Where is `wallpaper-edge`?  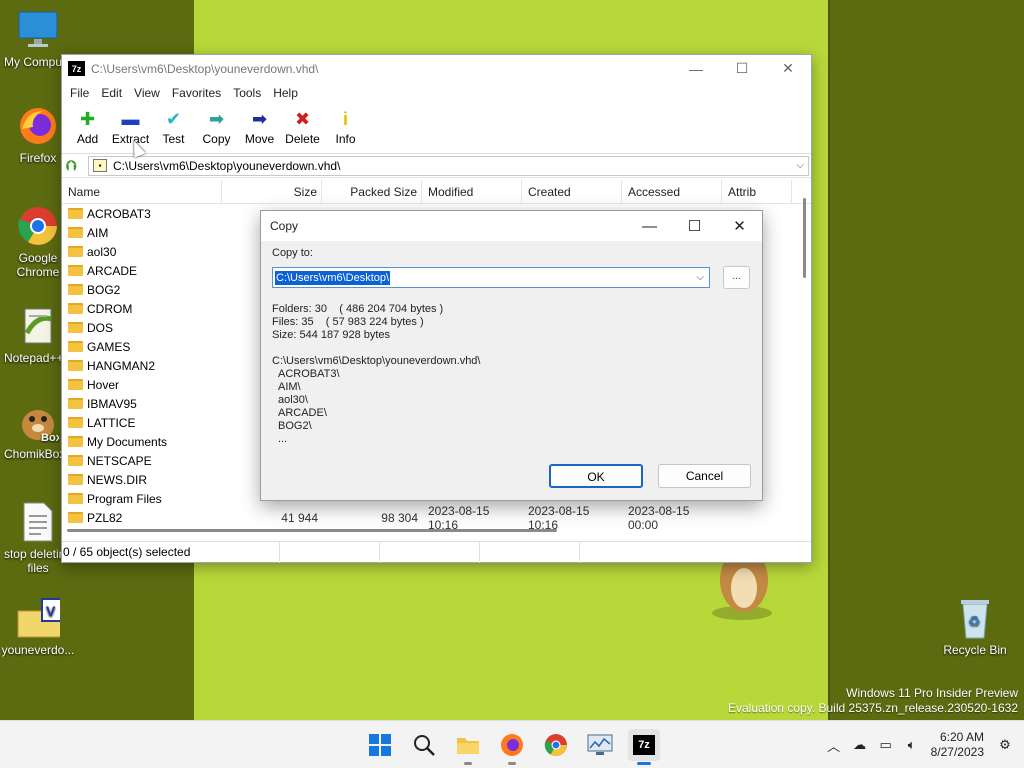 wallpaper-edge is located at coordinates (829, 360).